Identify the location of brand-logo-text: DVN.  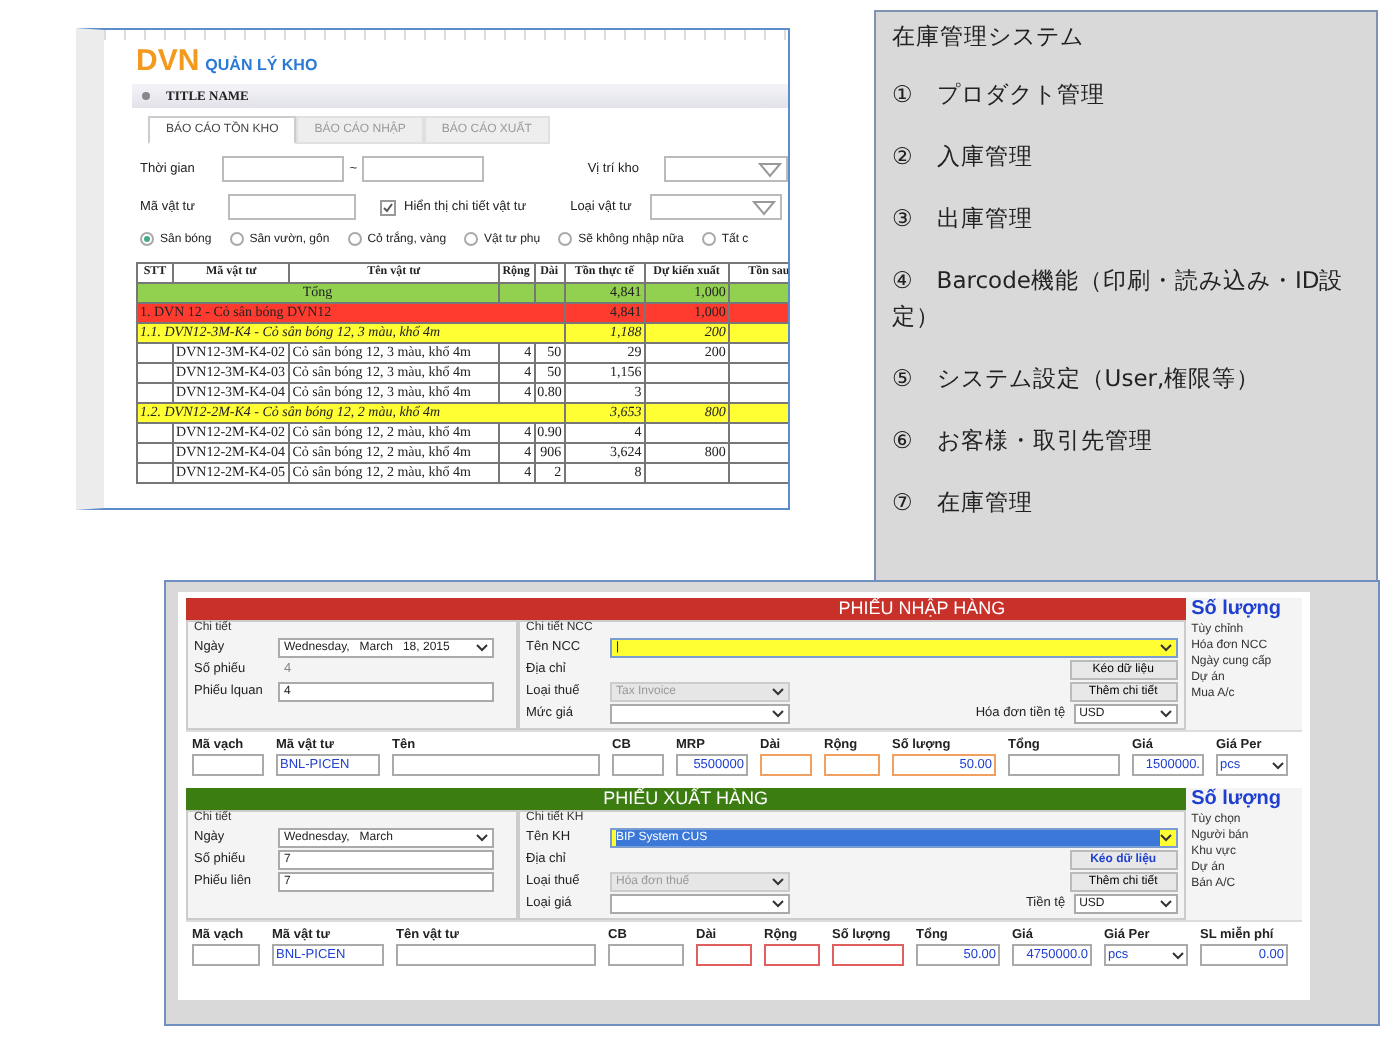
(168, 61).